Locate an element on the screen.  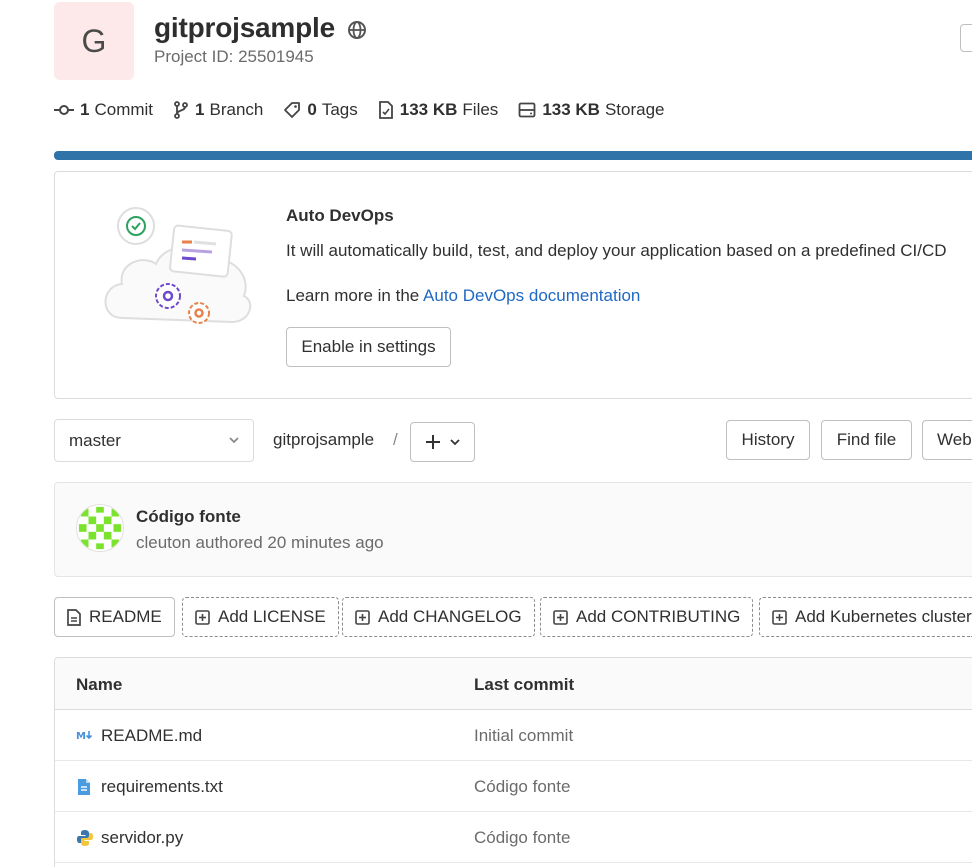
table-row: requirements.txt Código fonte is located at coordinates (513, 786).